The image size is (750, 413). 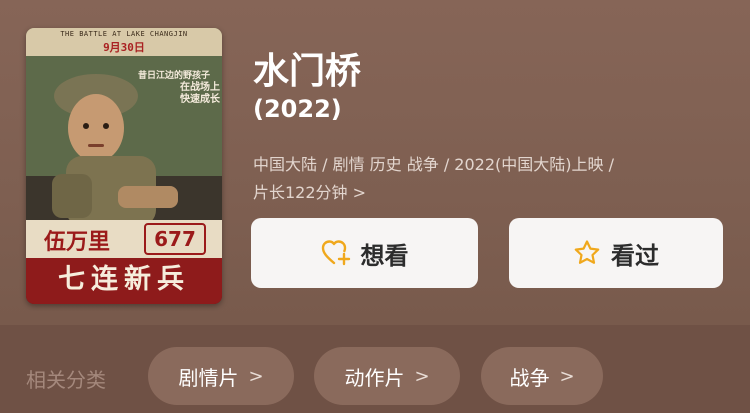 I want to click on movie-runtime: 片长122分钟, so click(x=300, y=192).